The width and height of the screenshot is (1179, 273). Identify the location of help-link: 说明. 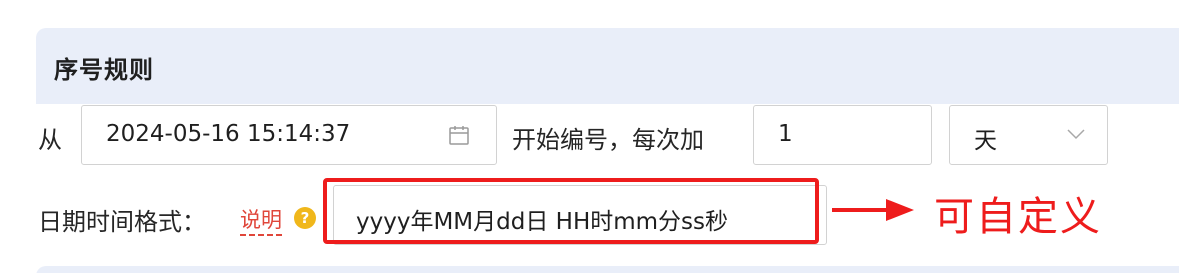
(261, 220).